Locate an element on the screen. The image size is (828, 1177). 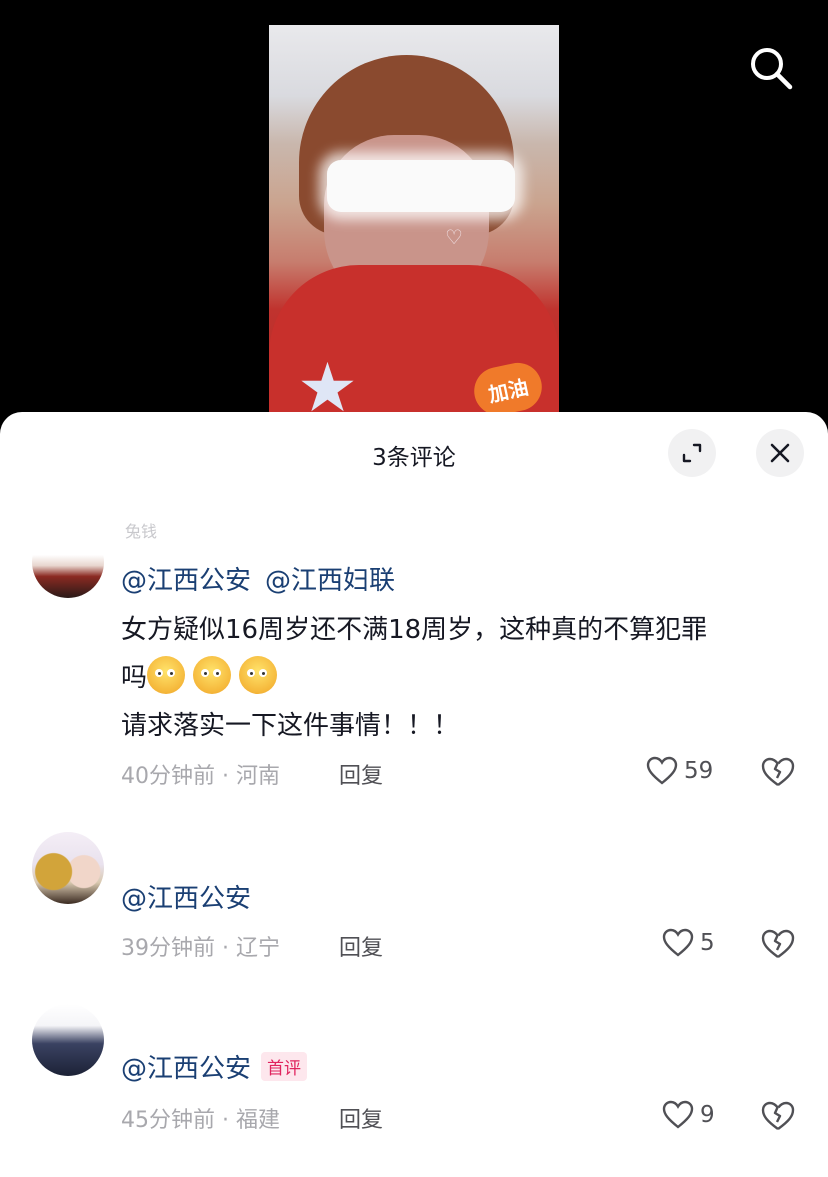
comment-text-line: 女方疑似16周岁还不满18周岁，这种真的不算犯罪 is located at coordinates (414, 630).